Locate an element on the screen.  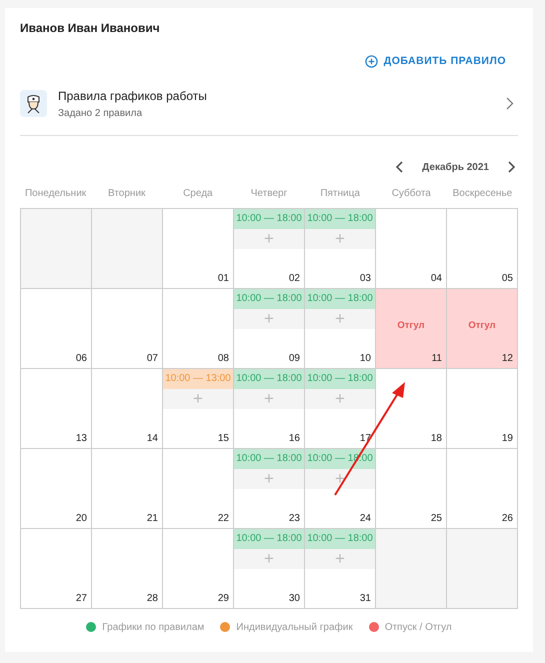
day-number: 22 is located at coordinates (223, 519).